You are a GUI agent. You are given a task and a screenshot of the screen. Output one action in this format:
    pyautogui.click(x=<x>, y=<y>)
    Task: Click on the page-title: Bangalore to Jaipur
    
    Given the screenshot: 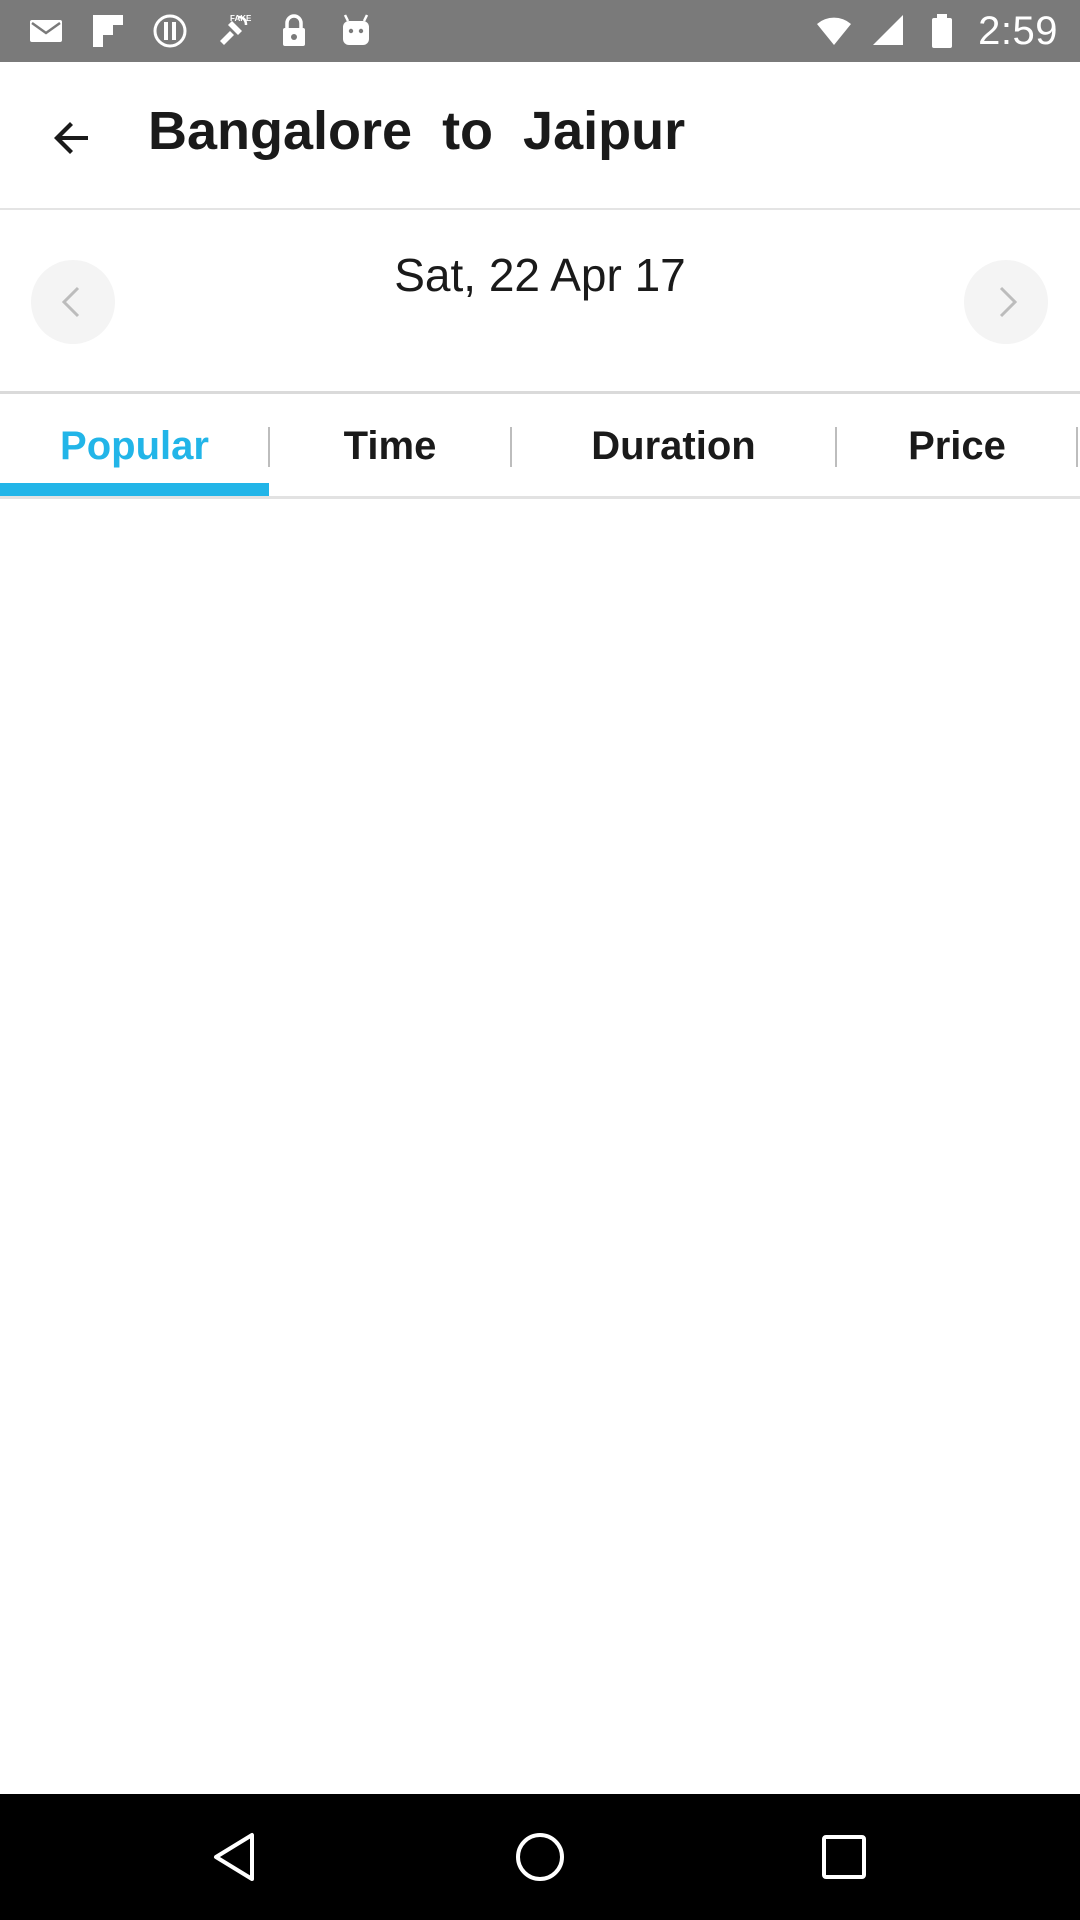 What is the action you would take?
    pyautogui.click(x=417, y=131)
    